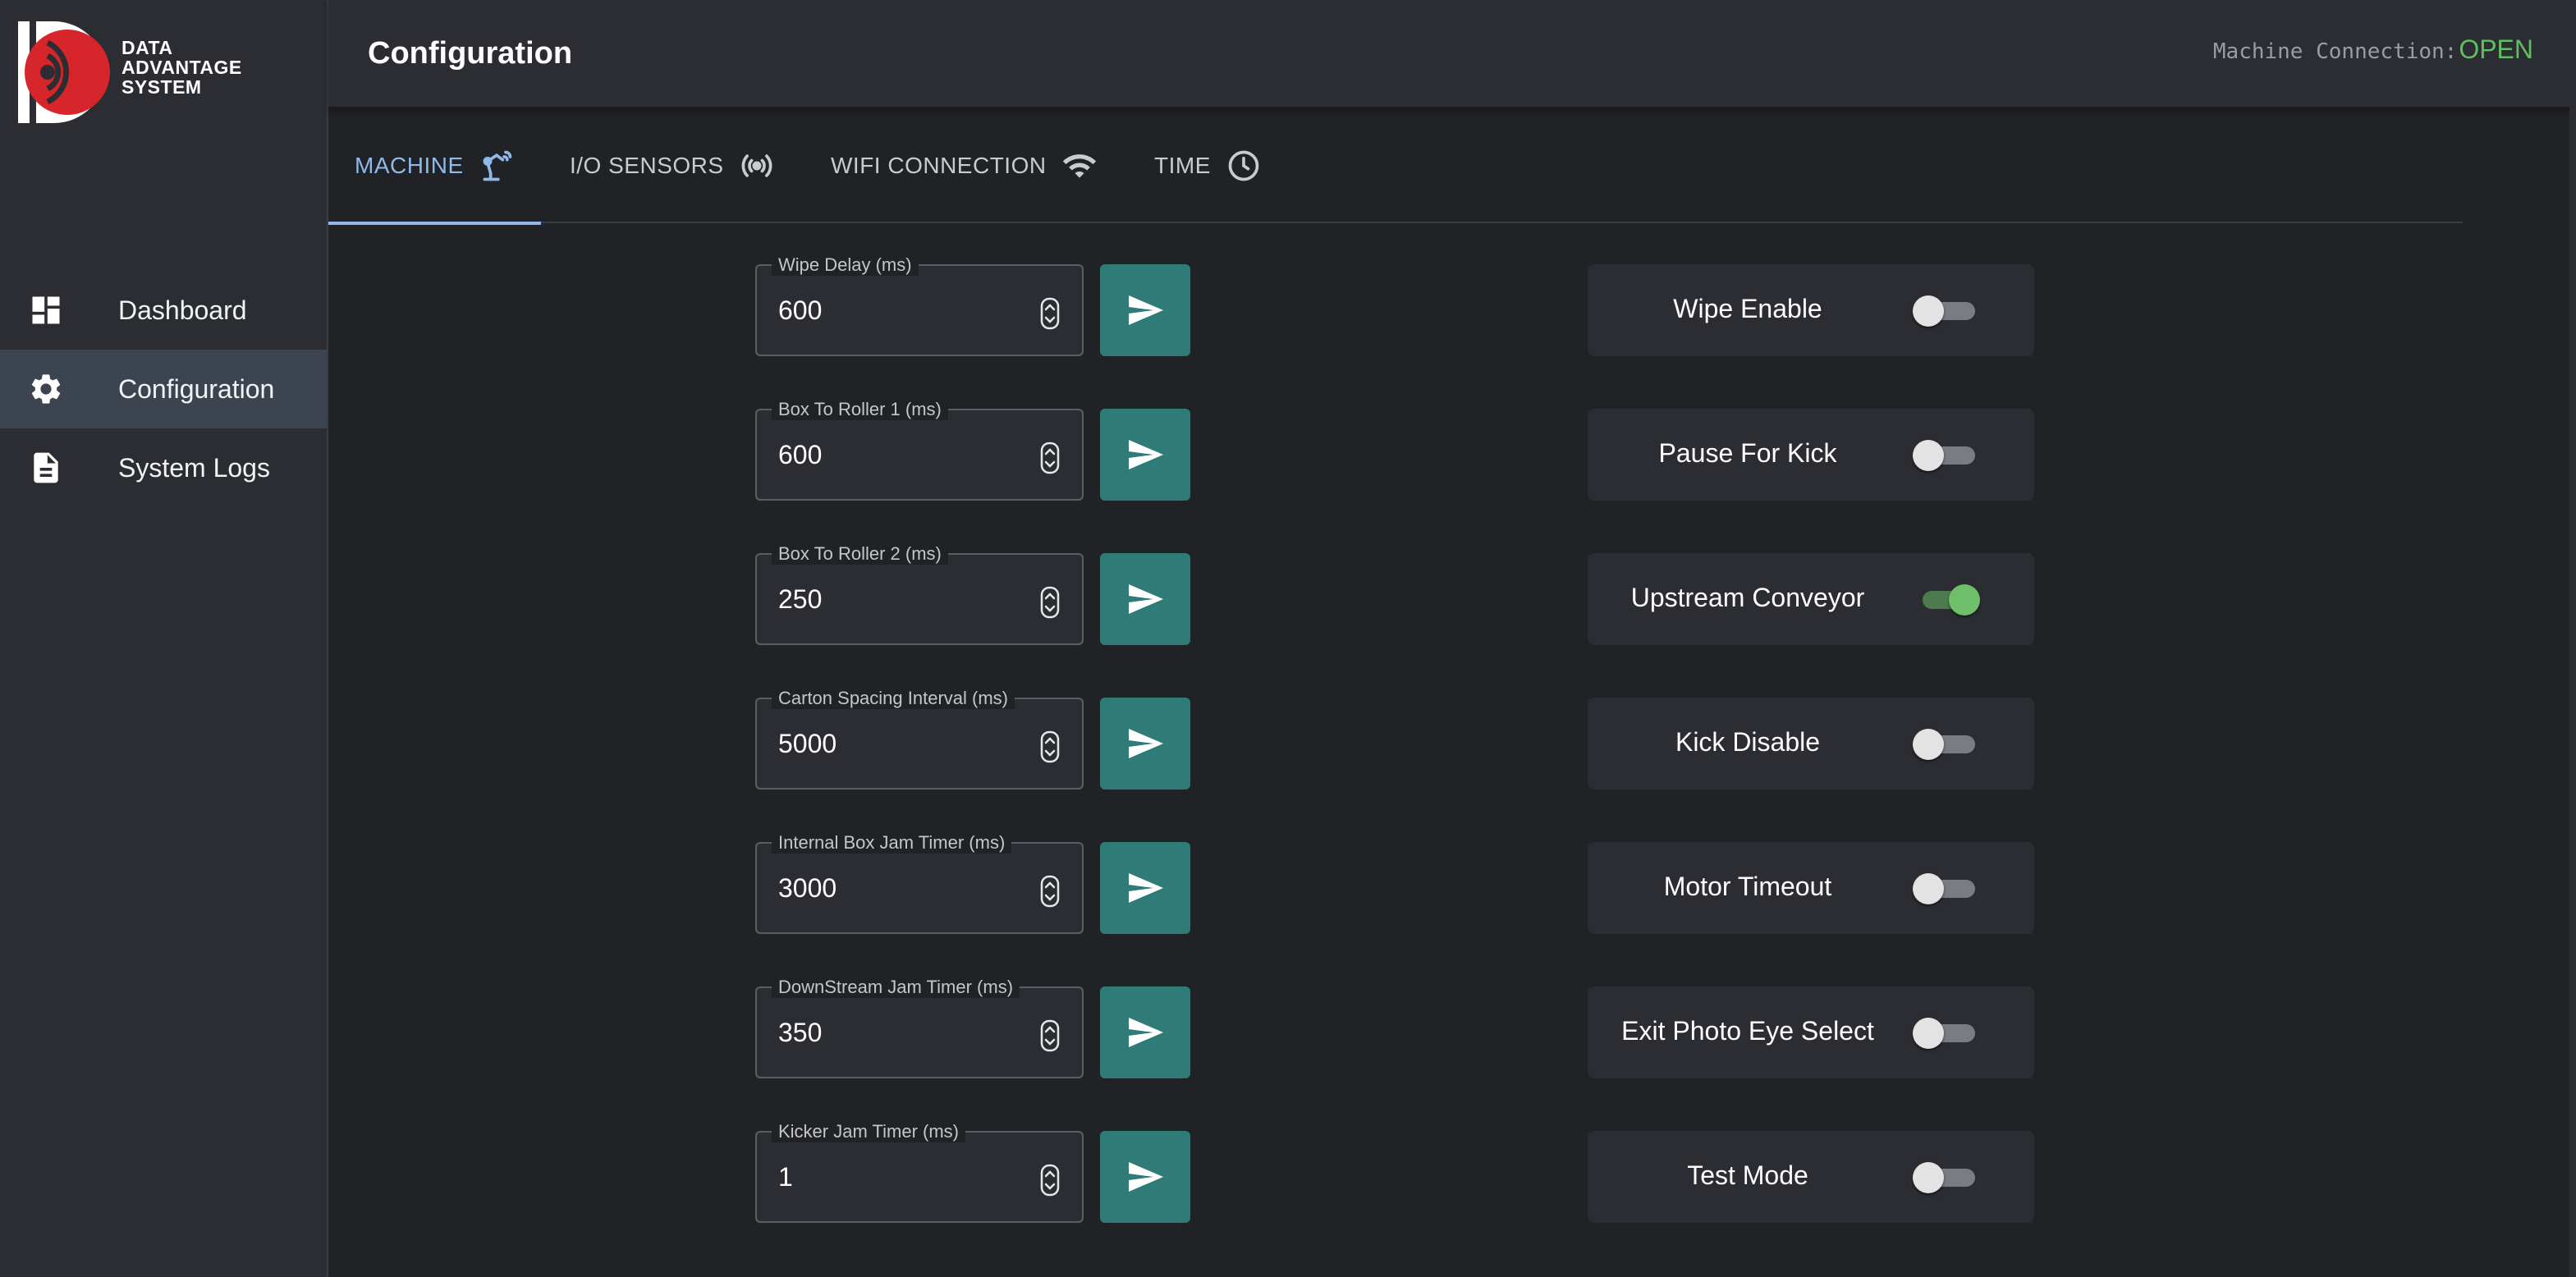 This screenshot has height=1277, width=2576. I want to click on number-field: Internal Box Jam Timer (ms), so click(920, 883).